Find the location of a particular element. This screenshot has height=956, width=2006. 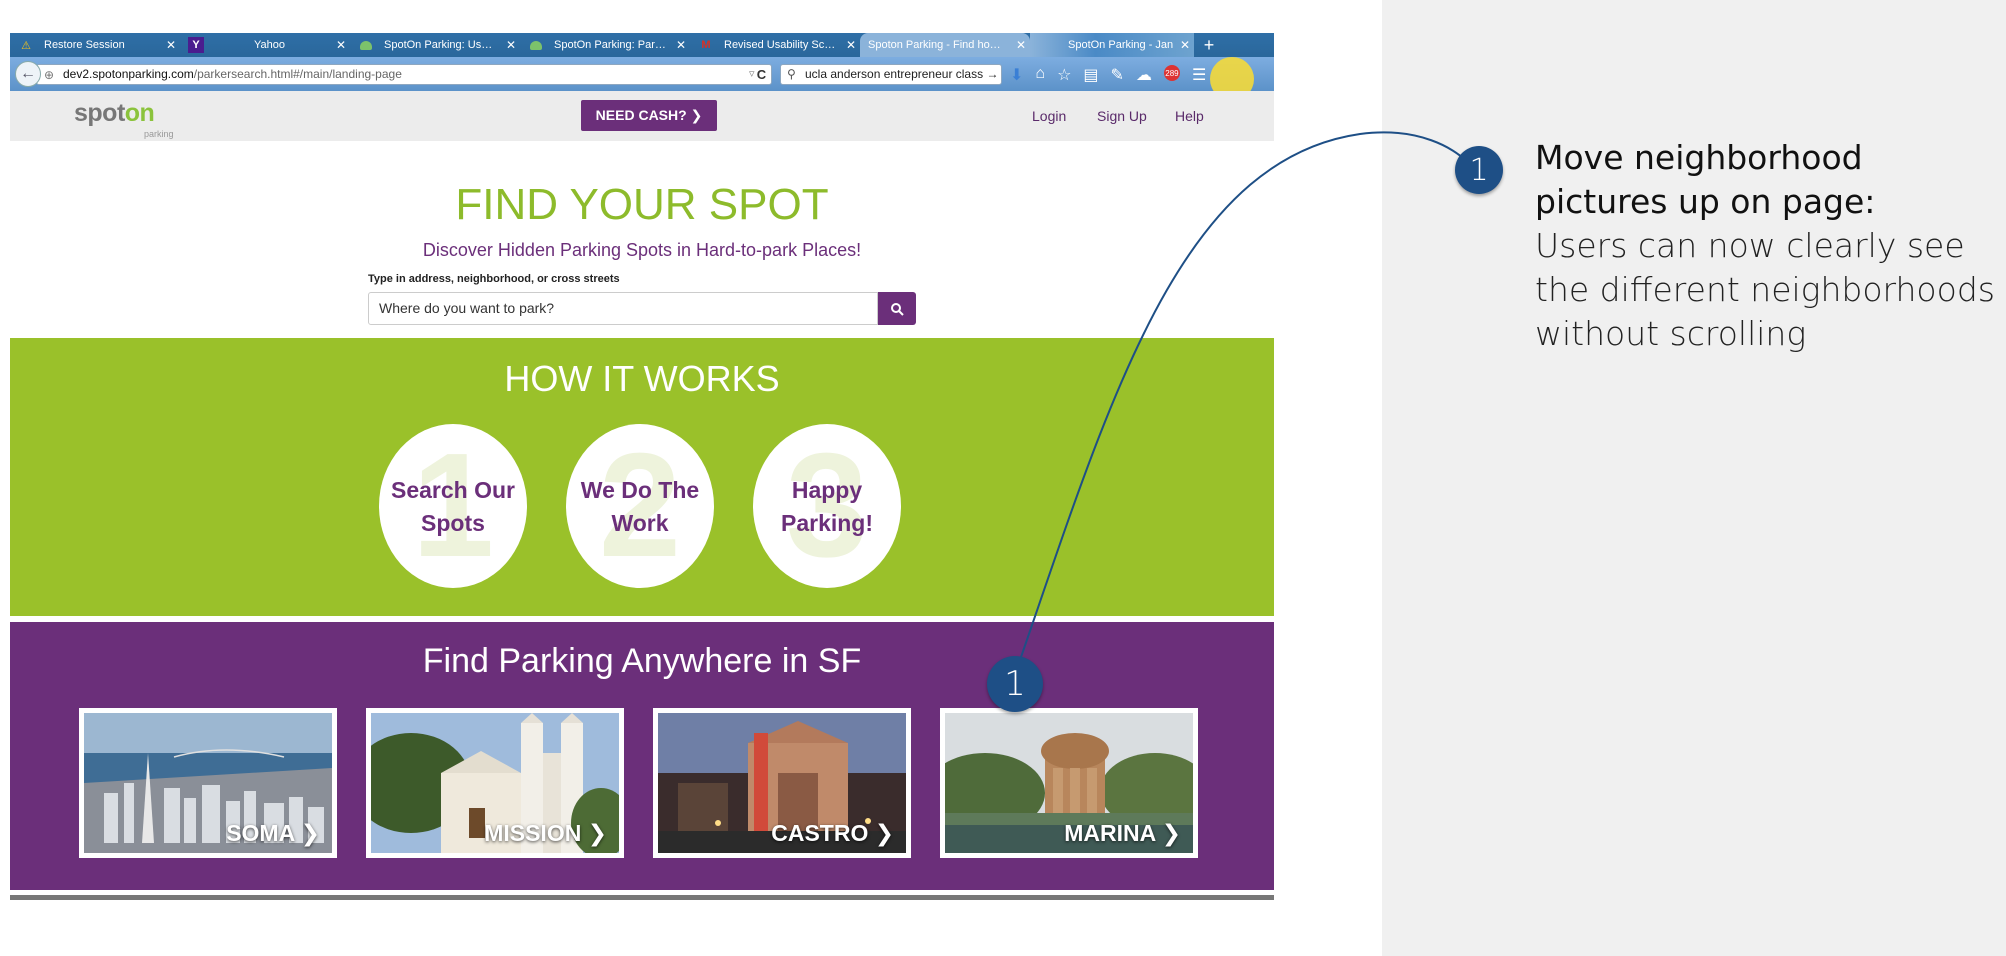

chat-icon: ☁ is located at coordinates (1144, 75).